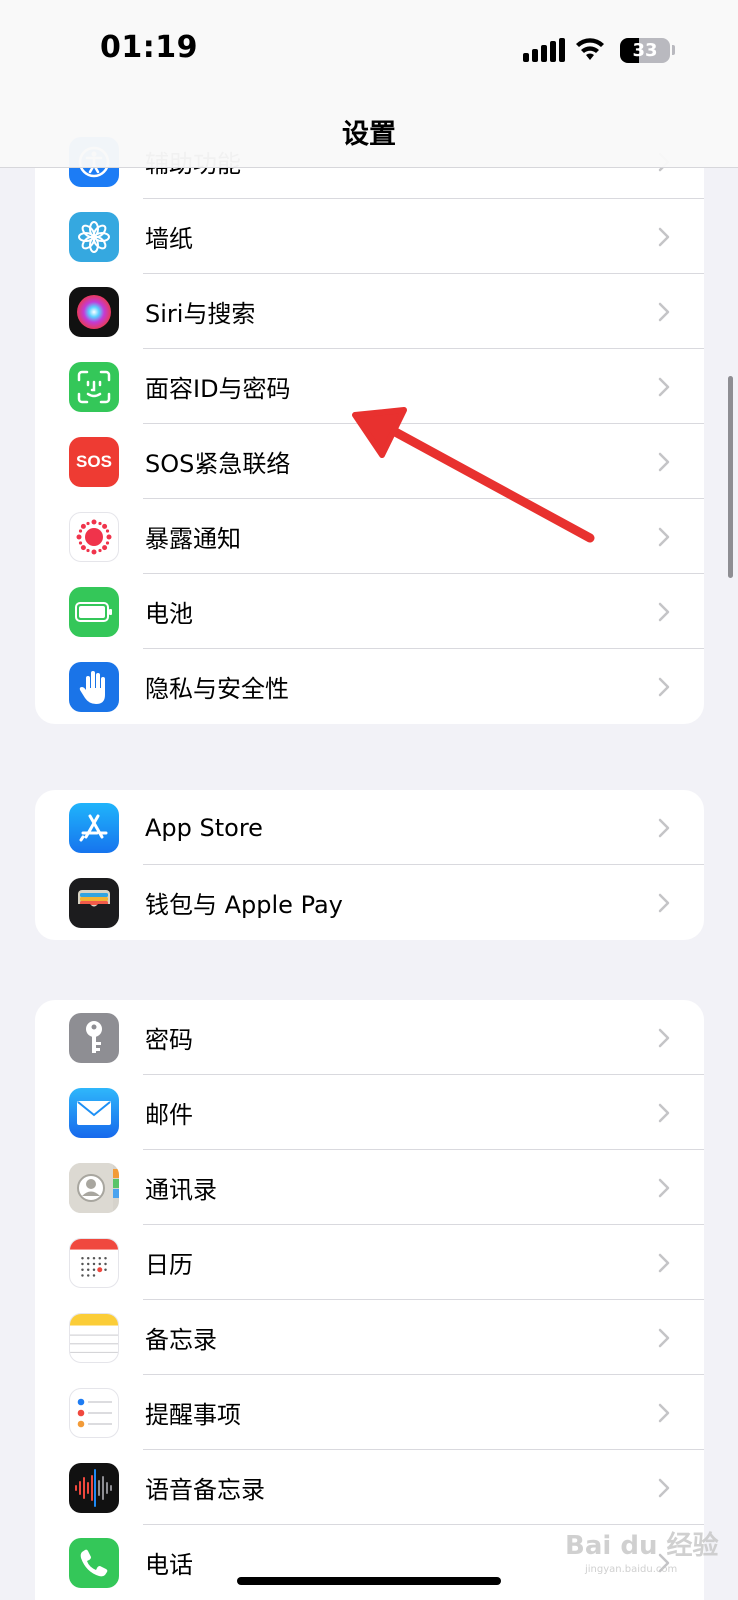 The image size is (738, 1600). I want to click on settings-row-label: 电池, so click(169, 614).